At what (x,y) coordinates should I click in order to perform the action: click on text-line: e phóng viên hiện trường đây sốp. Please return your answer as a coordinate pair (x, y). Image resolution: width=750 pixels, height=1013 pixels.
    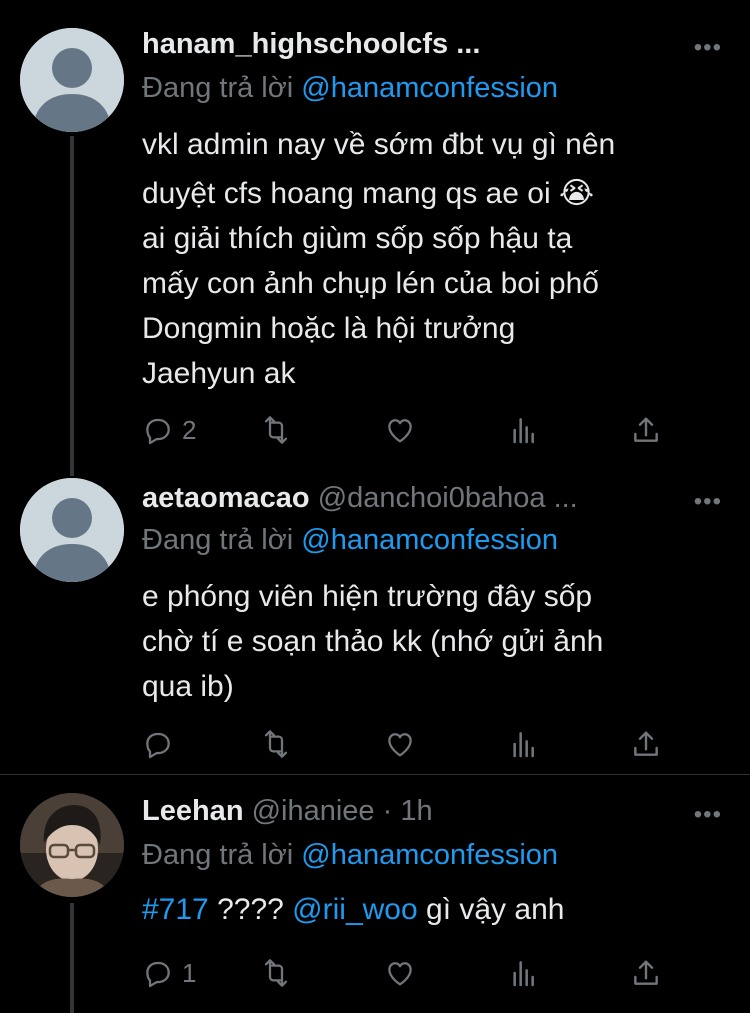
    Looking at the image, I should click on (367, 596).